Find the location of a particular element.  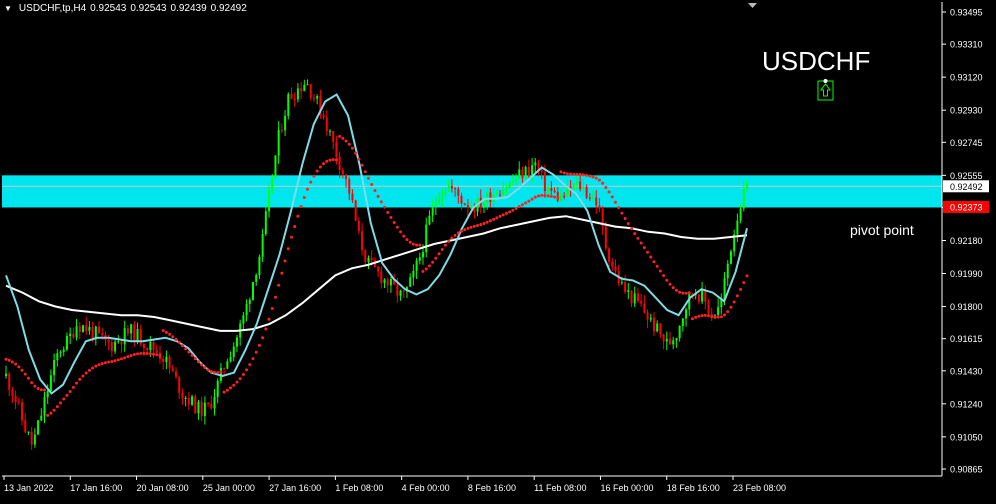

price-tick-label: 0.91430 is located at coordinates (966, 371).